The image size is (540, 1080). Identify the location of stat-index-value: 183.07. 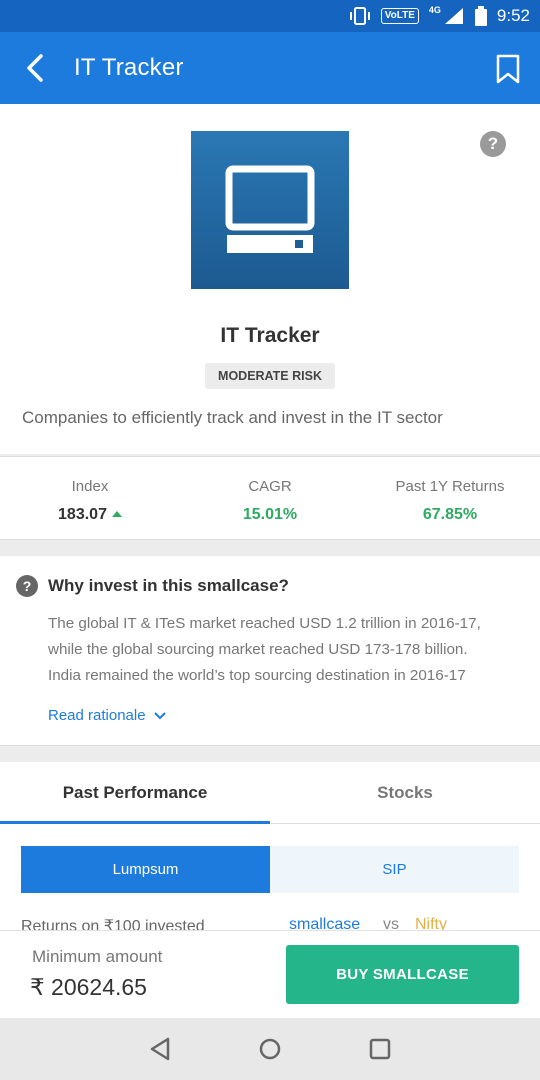
(82, 514).